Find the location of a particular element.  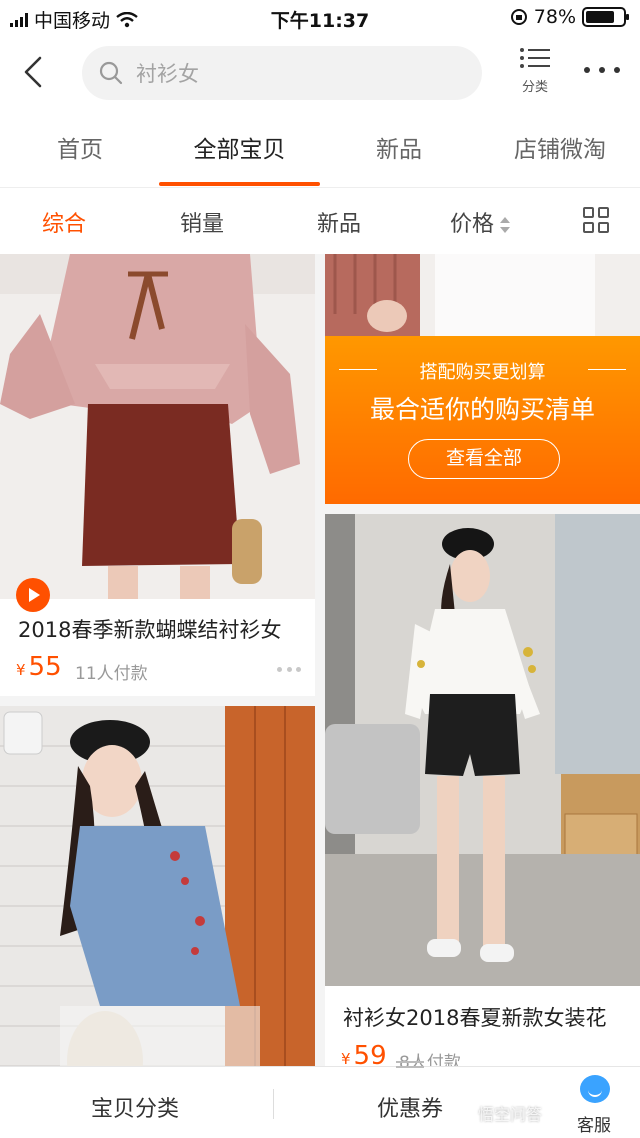

category-label: 分类 is located at coordinates (534, 87).